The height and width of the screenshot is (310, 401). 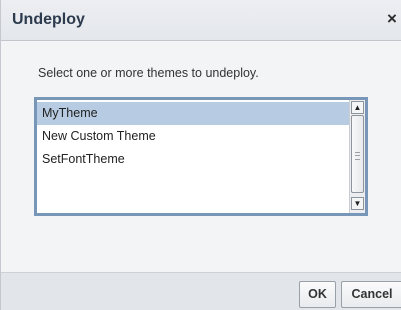 I want to click on grip-icon, so click(x=357, y=156).